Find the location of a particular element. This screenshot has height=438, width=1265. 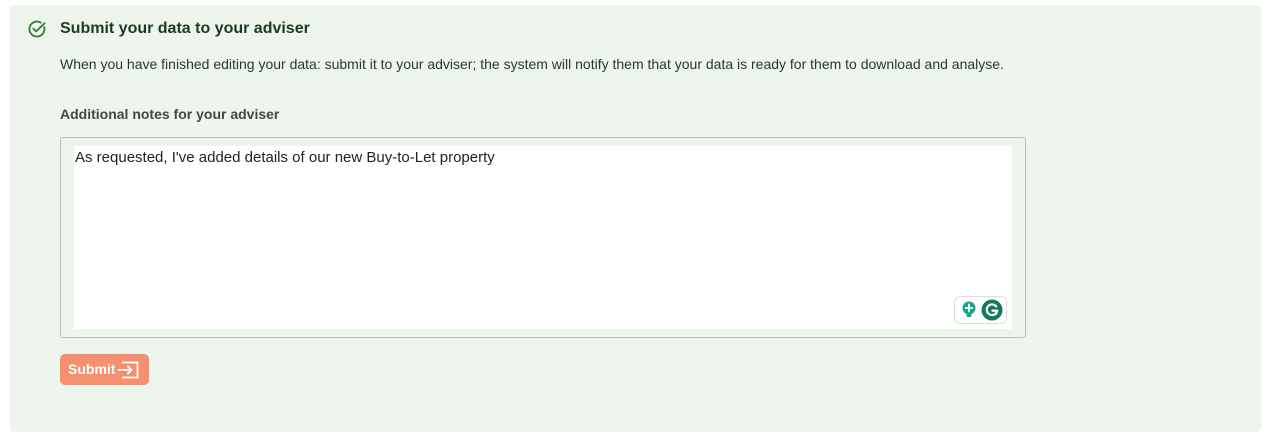

submit-button-label: Submit is located at coordinates (92, 369).